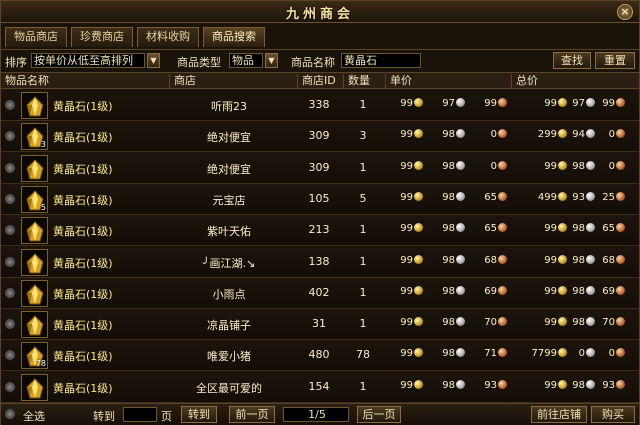  I want to click on shop-id: 213, so click(319, 229).